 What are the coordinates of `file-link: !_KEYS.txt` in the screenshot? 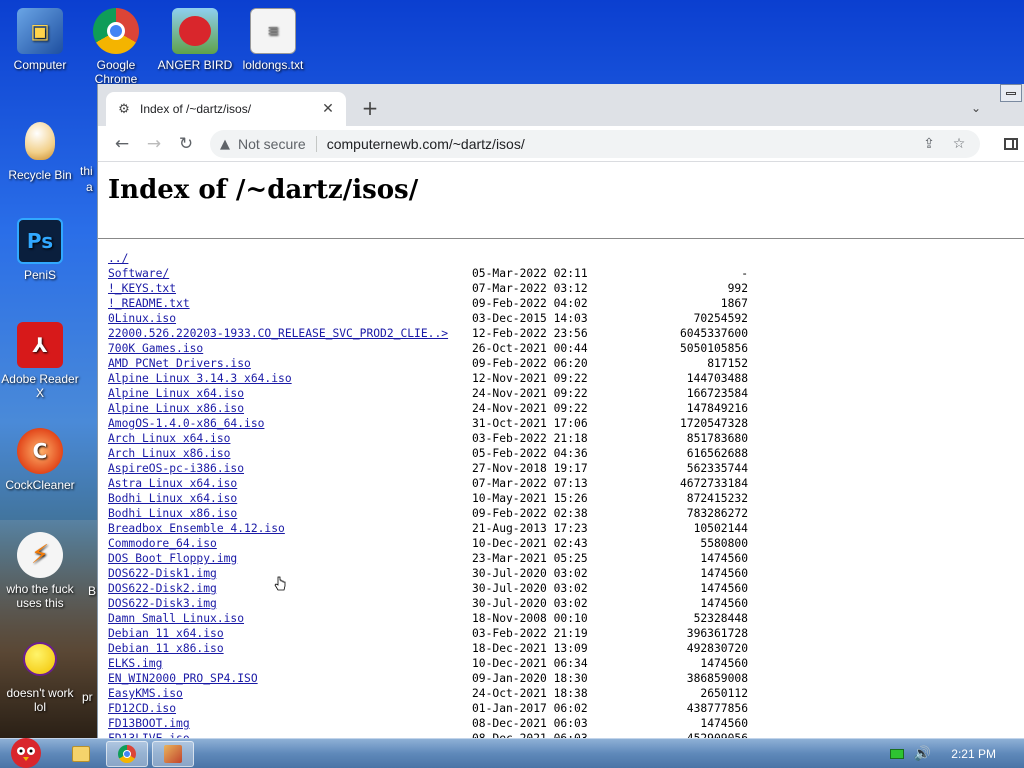 It's located at (142, 288).